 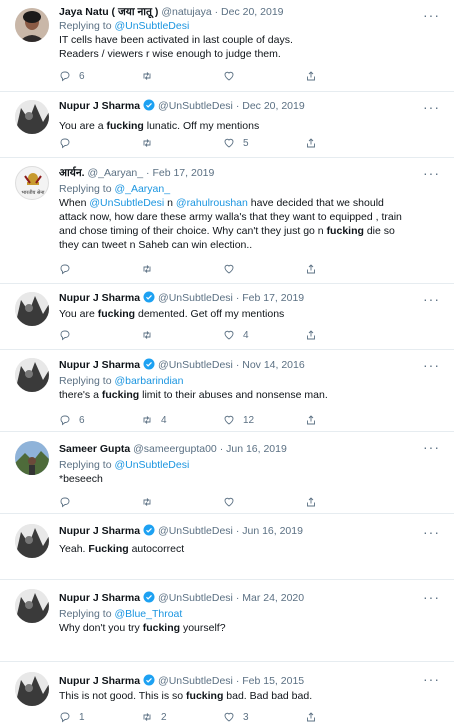 What do you see at coordinates (34, 192) in the screenshot?
I see `avatar-caption: भारतीय सेना` at bounding box center [34, 192].